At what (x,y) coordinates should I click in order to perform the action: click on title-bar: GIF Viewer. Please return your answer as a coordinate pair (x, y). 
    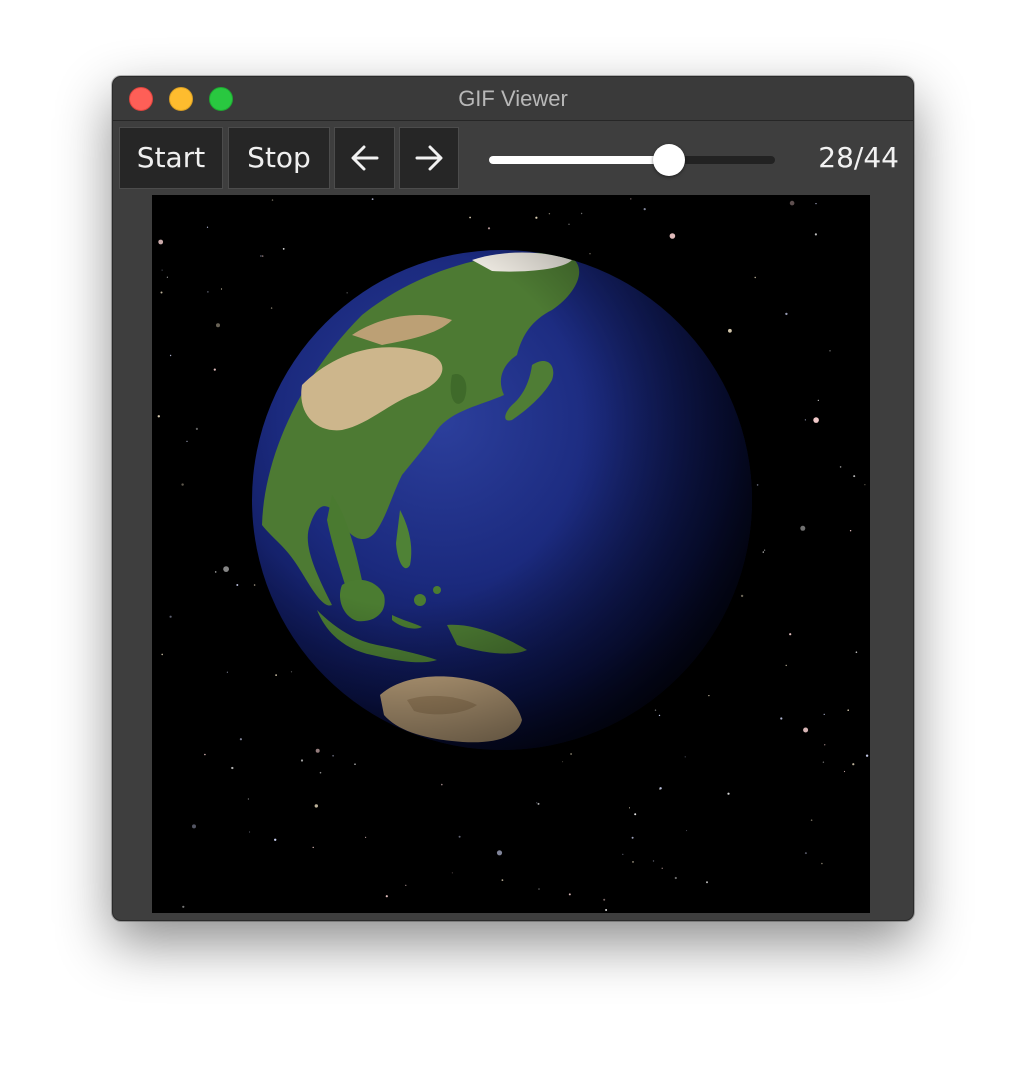
    Looking at the image, I should click on (513, 99).